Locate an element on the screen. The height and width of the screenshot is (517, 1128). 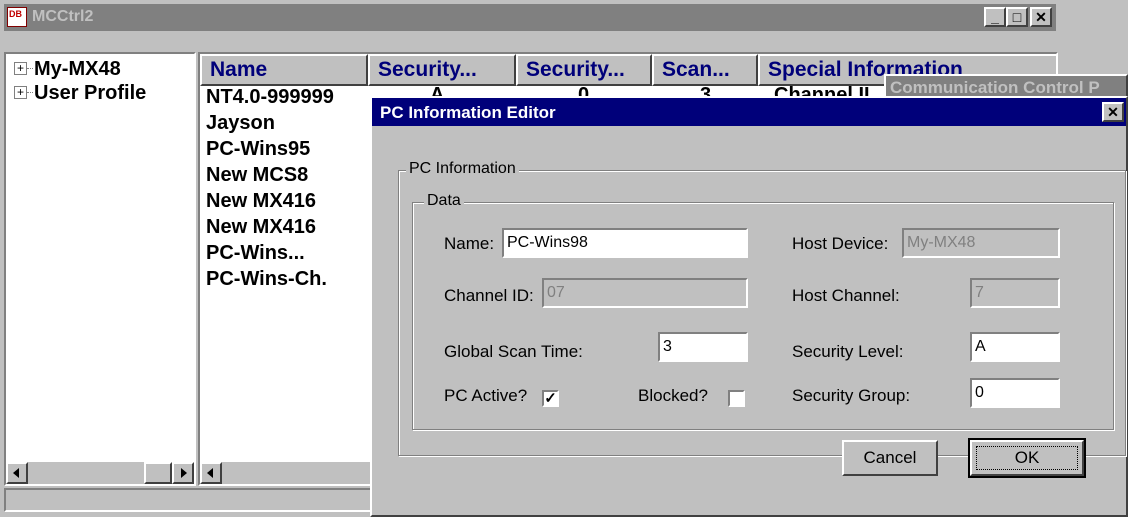
ok-button: OK is located at coordinates (1027, 458).